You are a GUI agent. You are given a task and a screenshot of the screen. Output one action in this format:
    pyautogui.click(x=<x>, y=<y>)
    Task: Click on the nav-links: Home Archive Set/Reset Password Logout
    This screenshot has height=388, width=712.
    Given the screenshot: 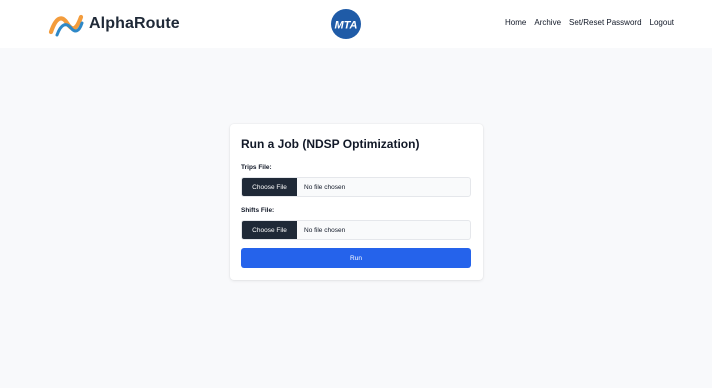 What is the action you would take?
    pyautogui.click(x=589, y=22)
    